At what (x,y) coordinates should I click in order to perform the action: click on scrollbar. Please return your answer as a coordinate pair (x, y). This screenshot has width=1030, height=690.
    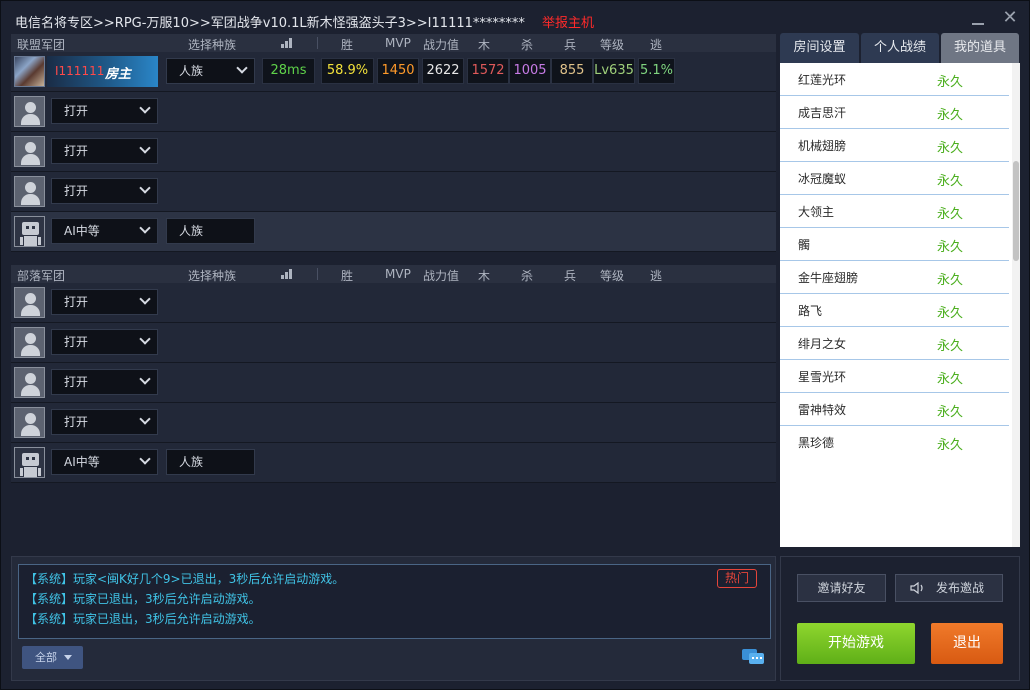
    Looking at the image, I should click on (1016, 305).